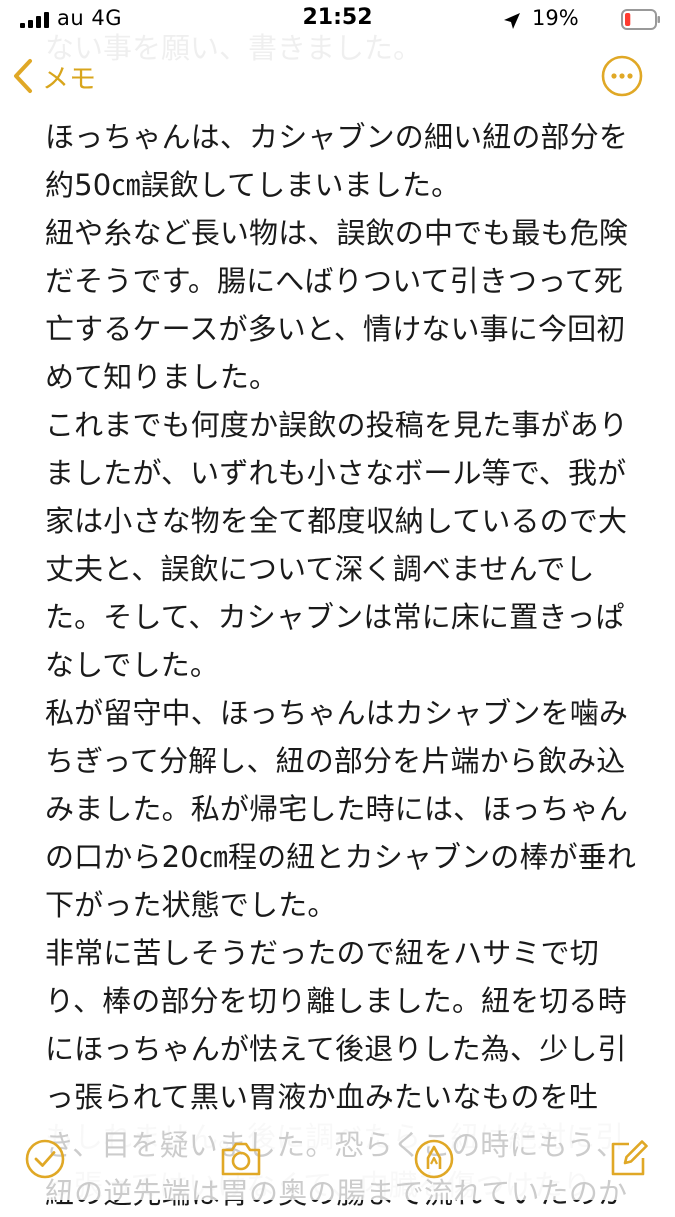 The width and height of the screenshot is (675, 1217). Describe the element at coordinates (337, 809) in the screenshot. I see `note-line: みました。私が帰宅した時には、ほっちゃん` at that location.